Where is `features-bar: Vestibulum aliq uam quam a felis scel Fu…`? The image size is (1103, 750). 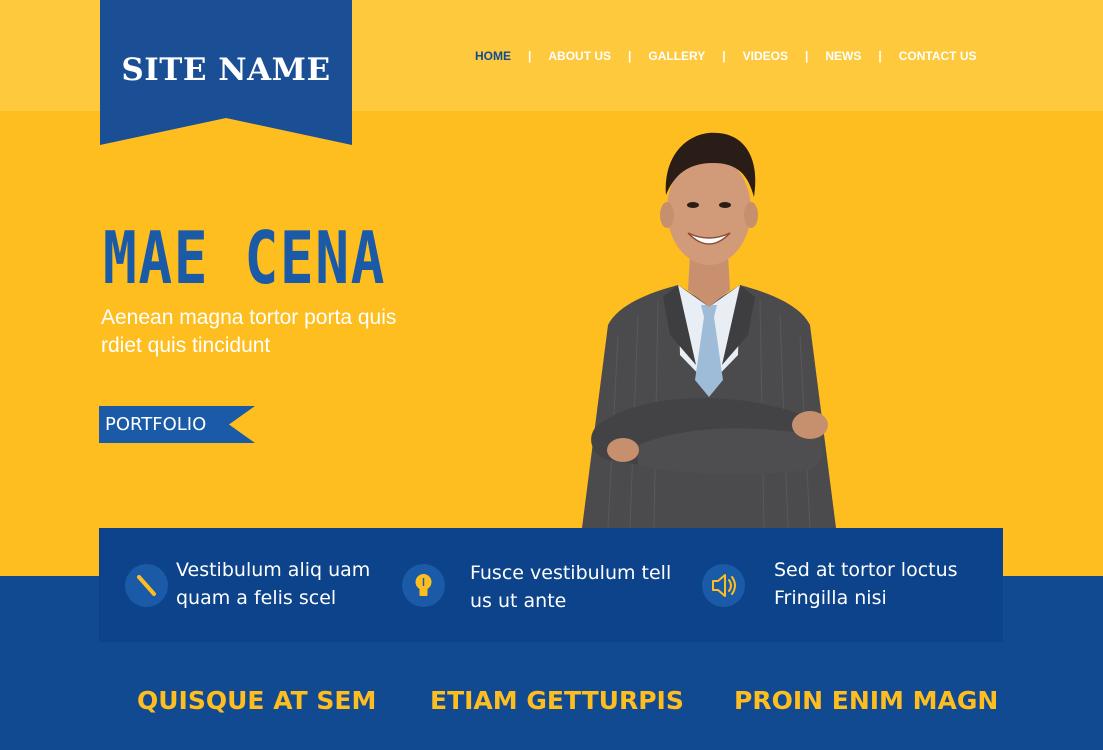
features-bar: Vestibulum aliq uam quam a felis scel Fu… is located at coordinates (551, 585).